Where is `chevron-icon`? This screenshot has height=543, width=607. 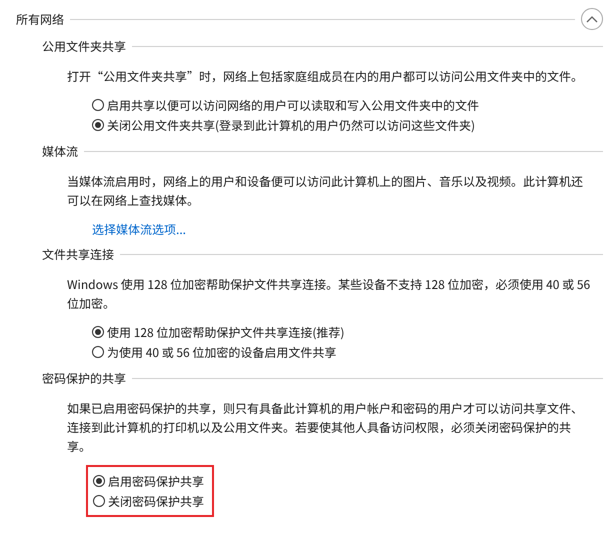
chevron-icon is located at coordinates (592, 19).